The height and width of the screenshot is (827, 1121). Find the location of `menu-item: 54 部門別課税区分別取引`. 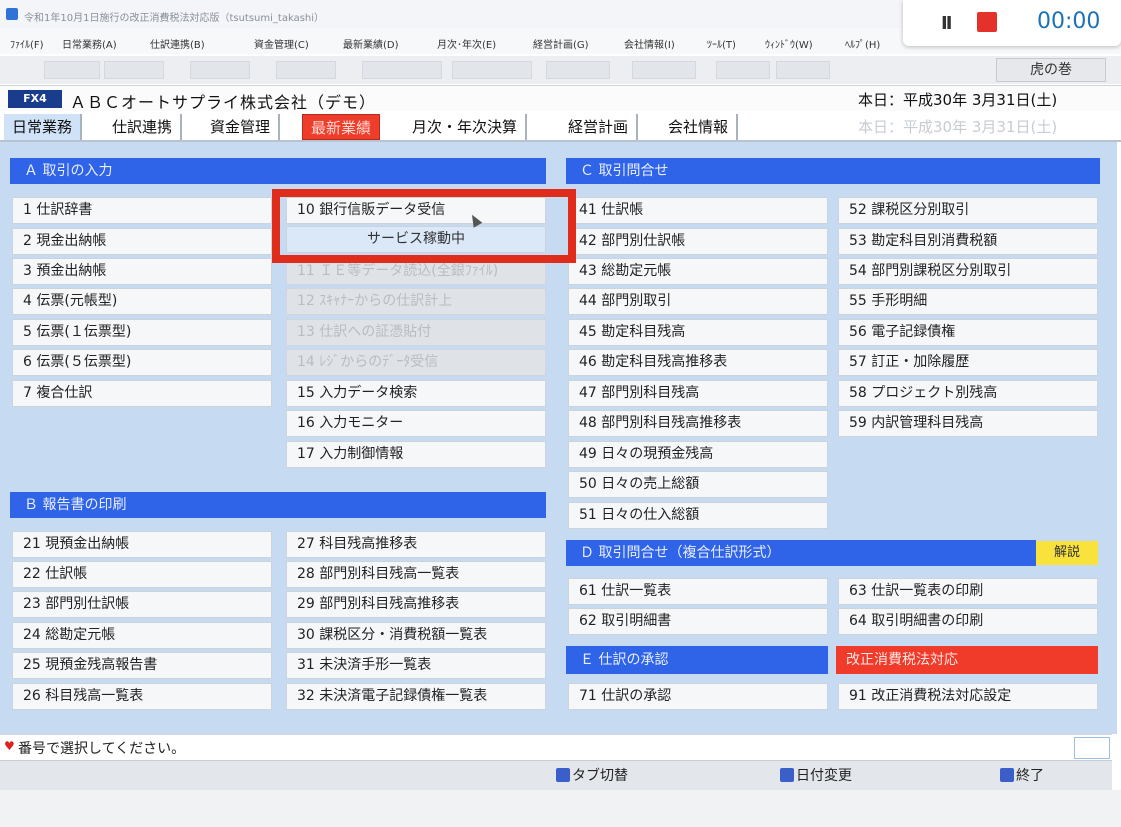

menu-item: 54 部門別課税区分別取引 is located at coordinates (968, 271).